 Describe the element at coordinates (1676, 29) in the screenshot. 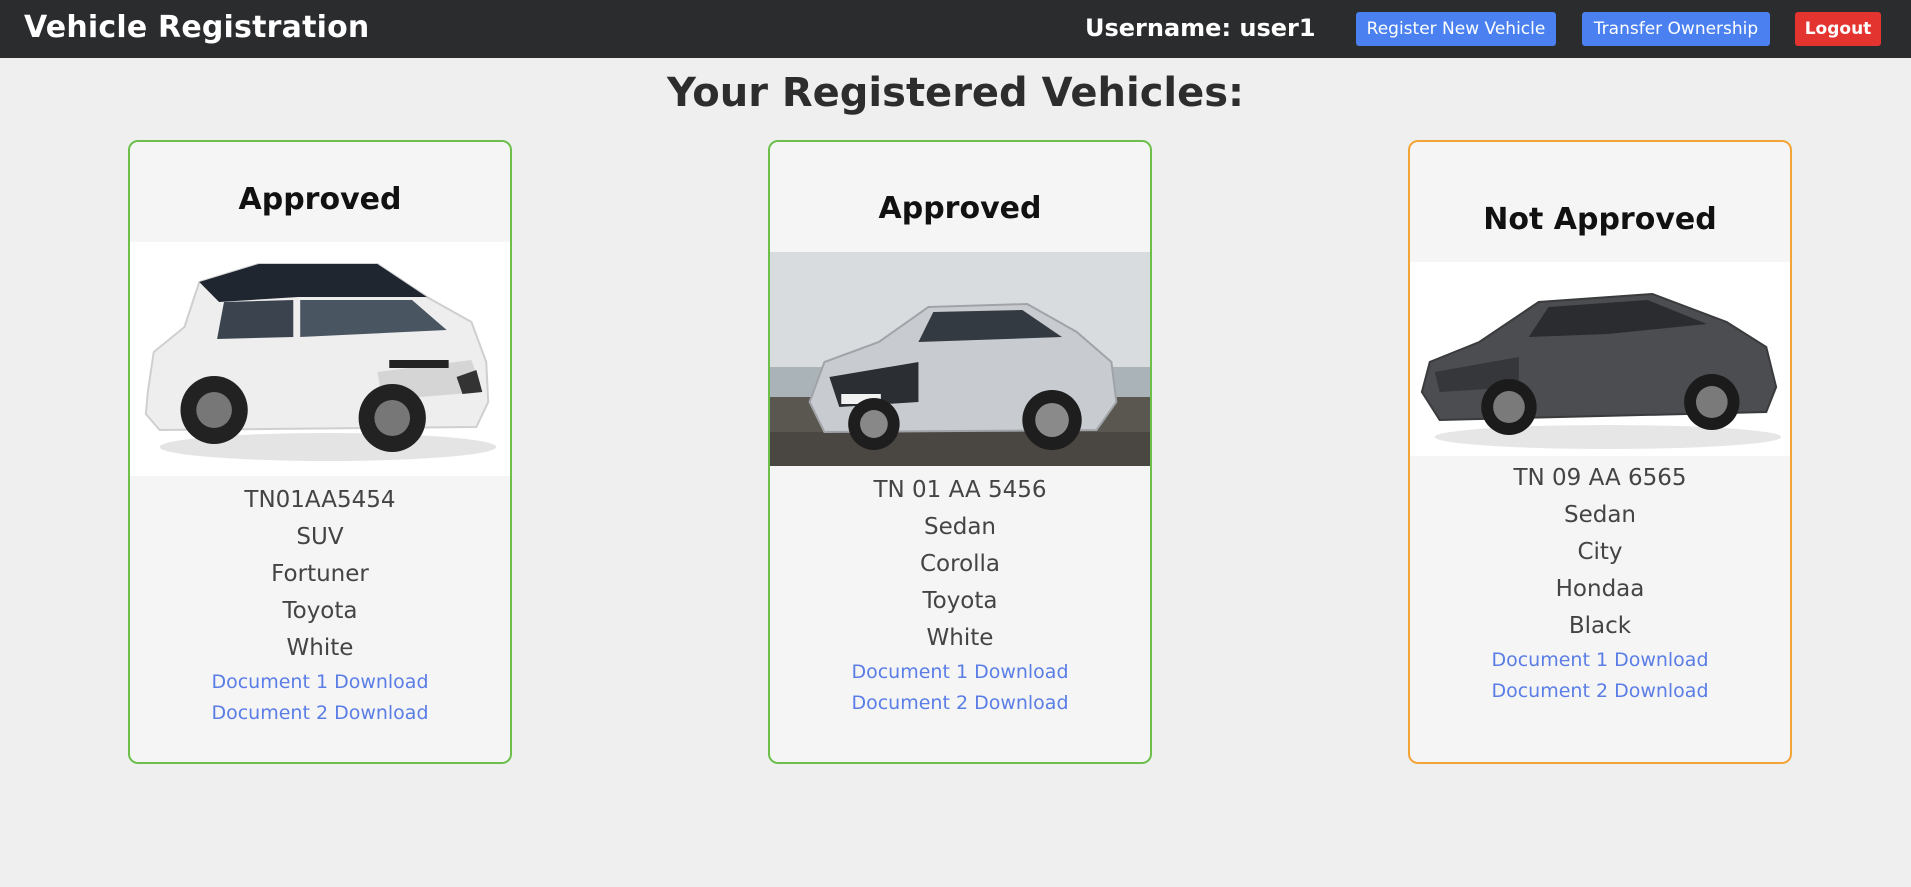

I see `transfer-ownership-button: Transfer Ownership` at that location.